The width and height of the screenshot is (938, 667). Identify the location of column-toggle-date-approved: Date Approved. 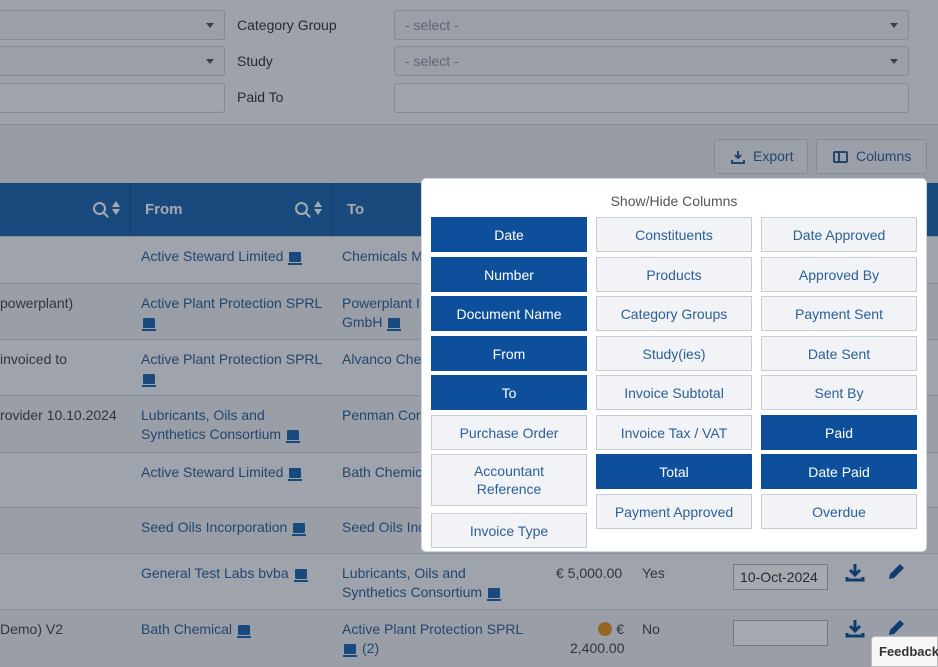
(839, 234).